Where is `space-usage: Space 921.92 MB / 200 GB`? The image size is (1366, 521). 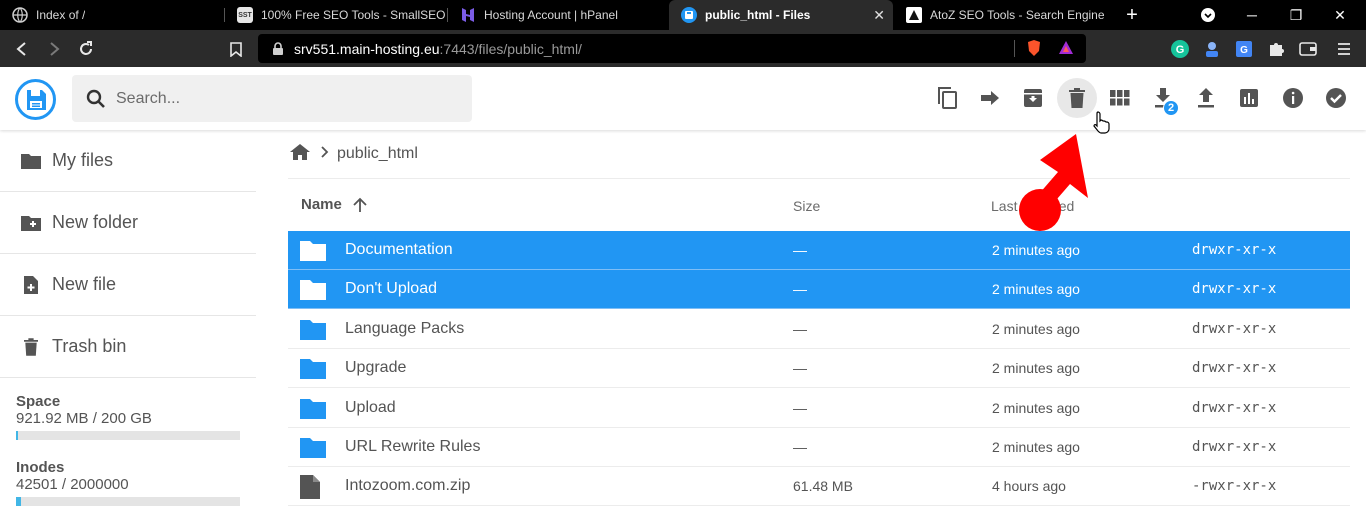
space-usage: Space 921.92 MB / 200 GB is located at coordinates (128, 416).